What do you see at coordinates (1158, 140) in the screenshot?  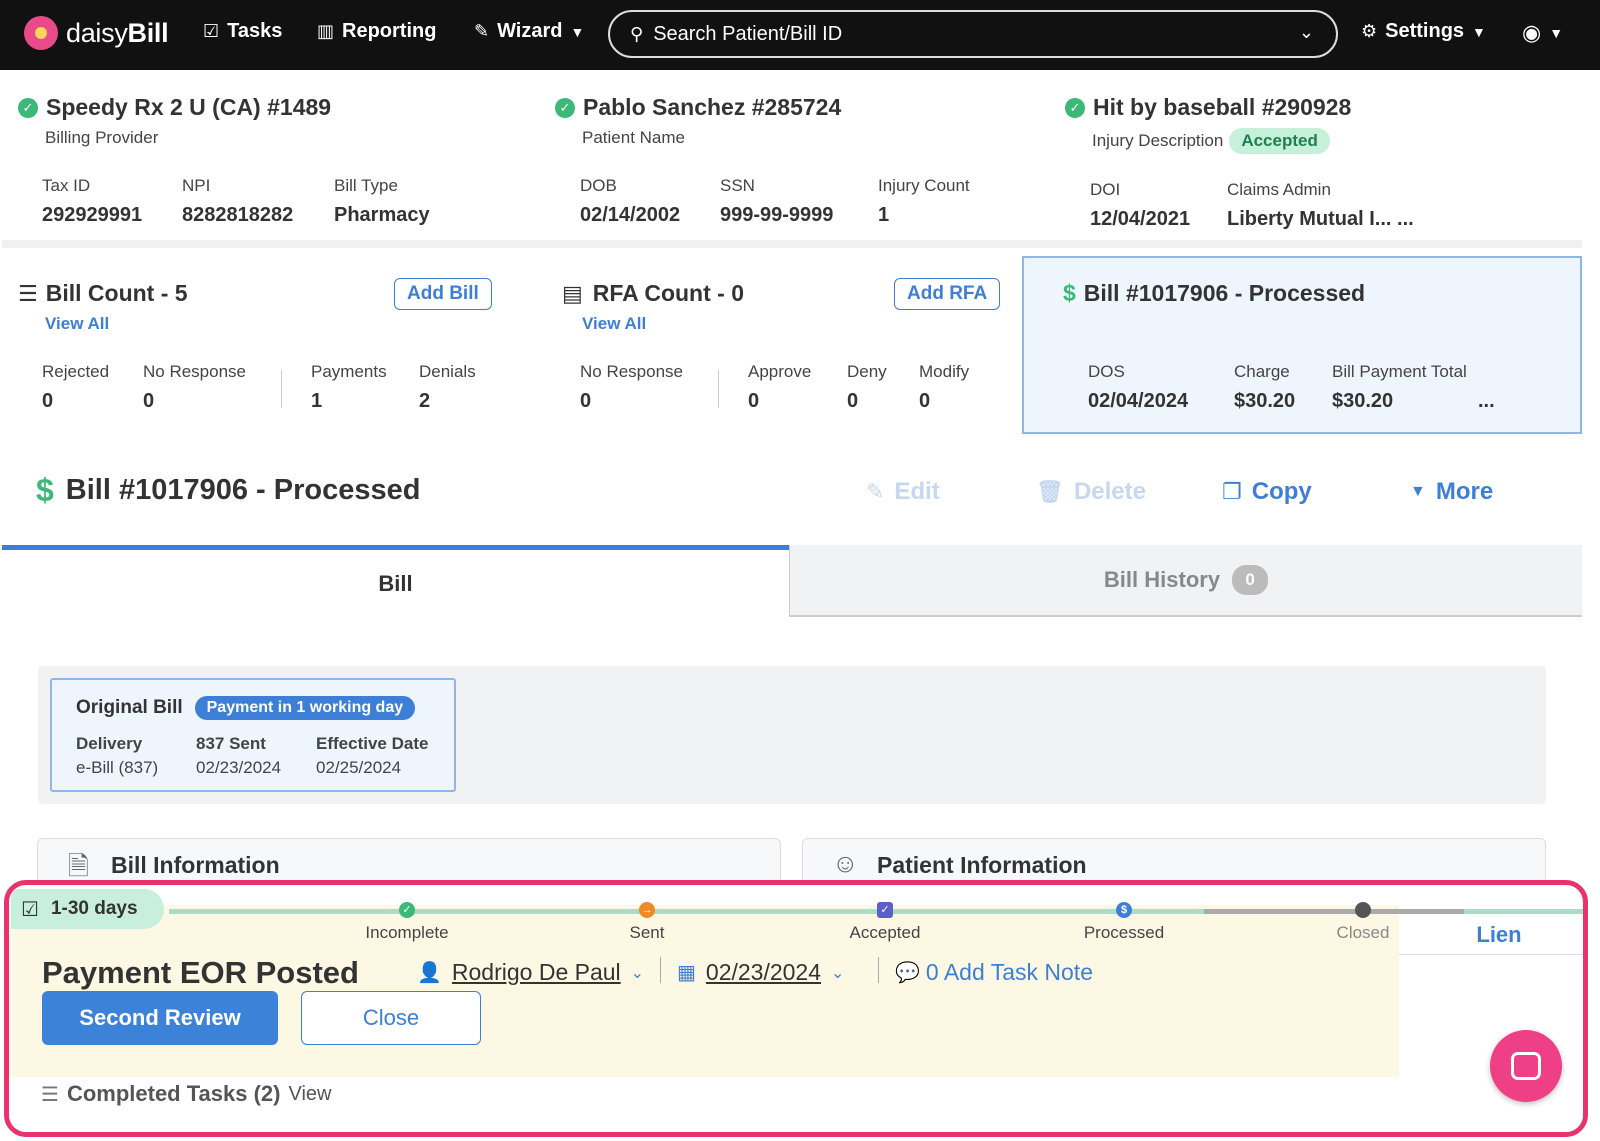 I see `injury-subtitle: Injury Description` at bounding box center [1158, 140].